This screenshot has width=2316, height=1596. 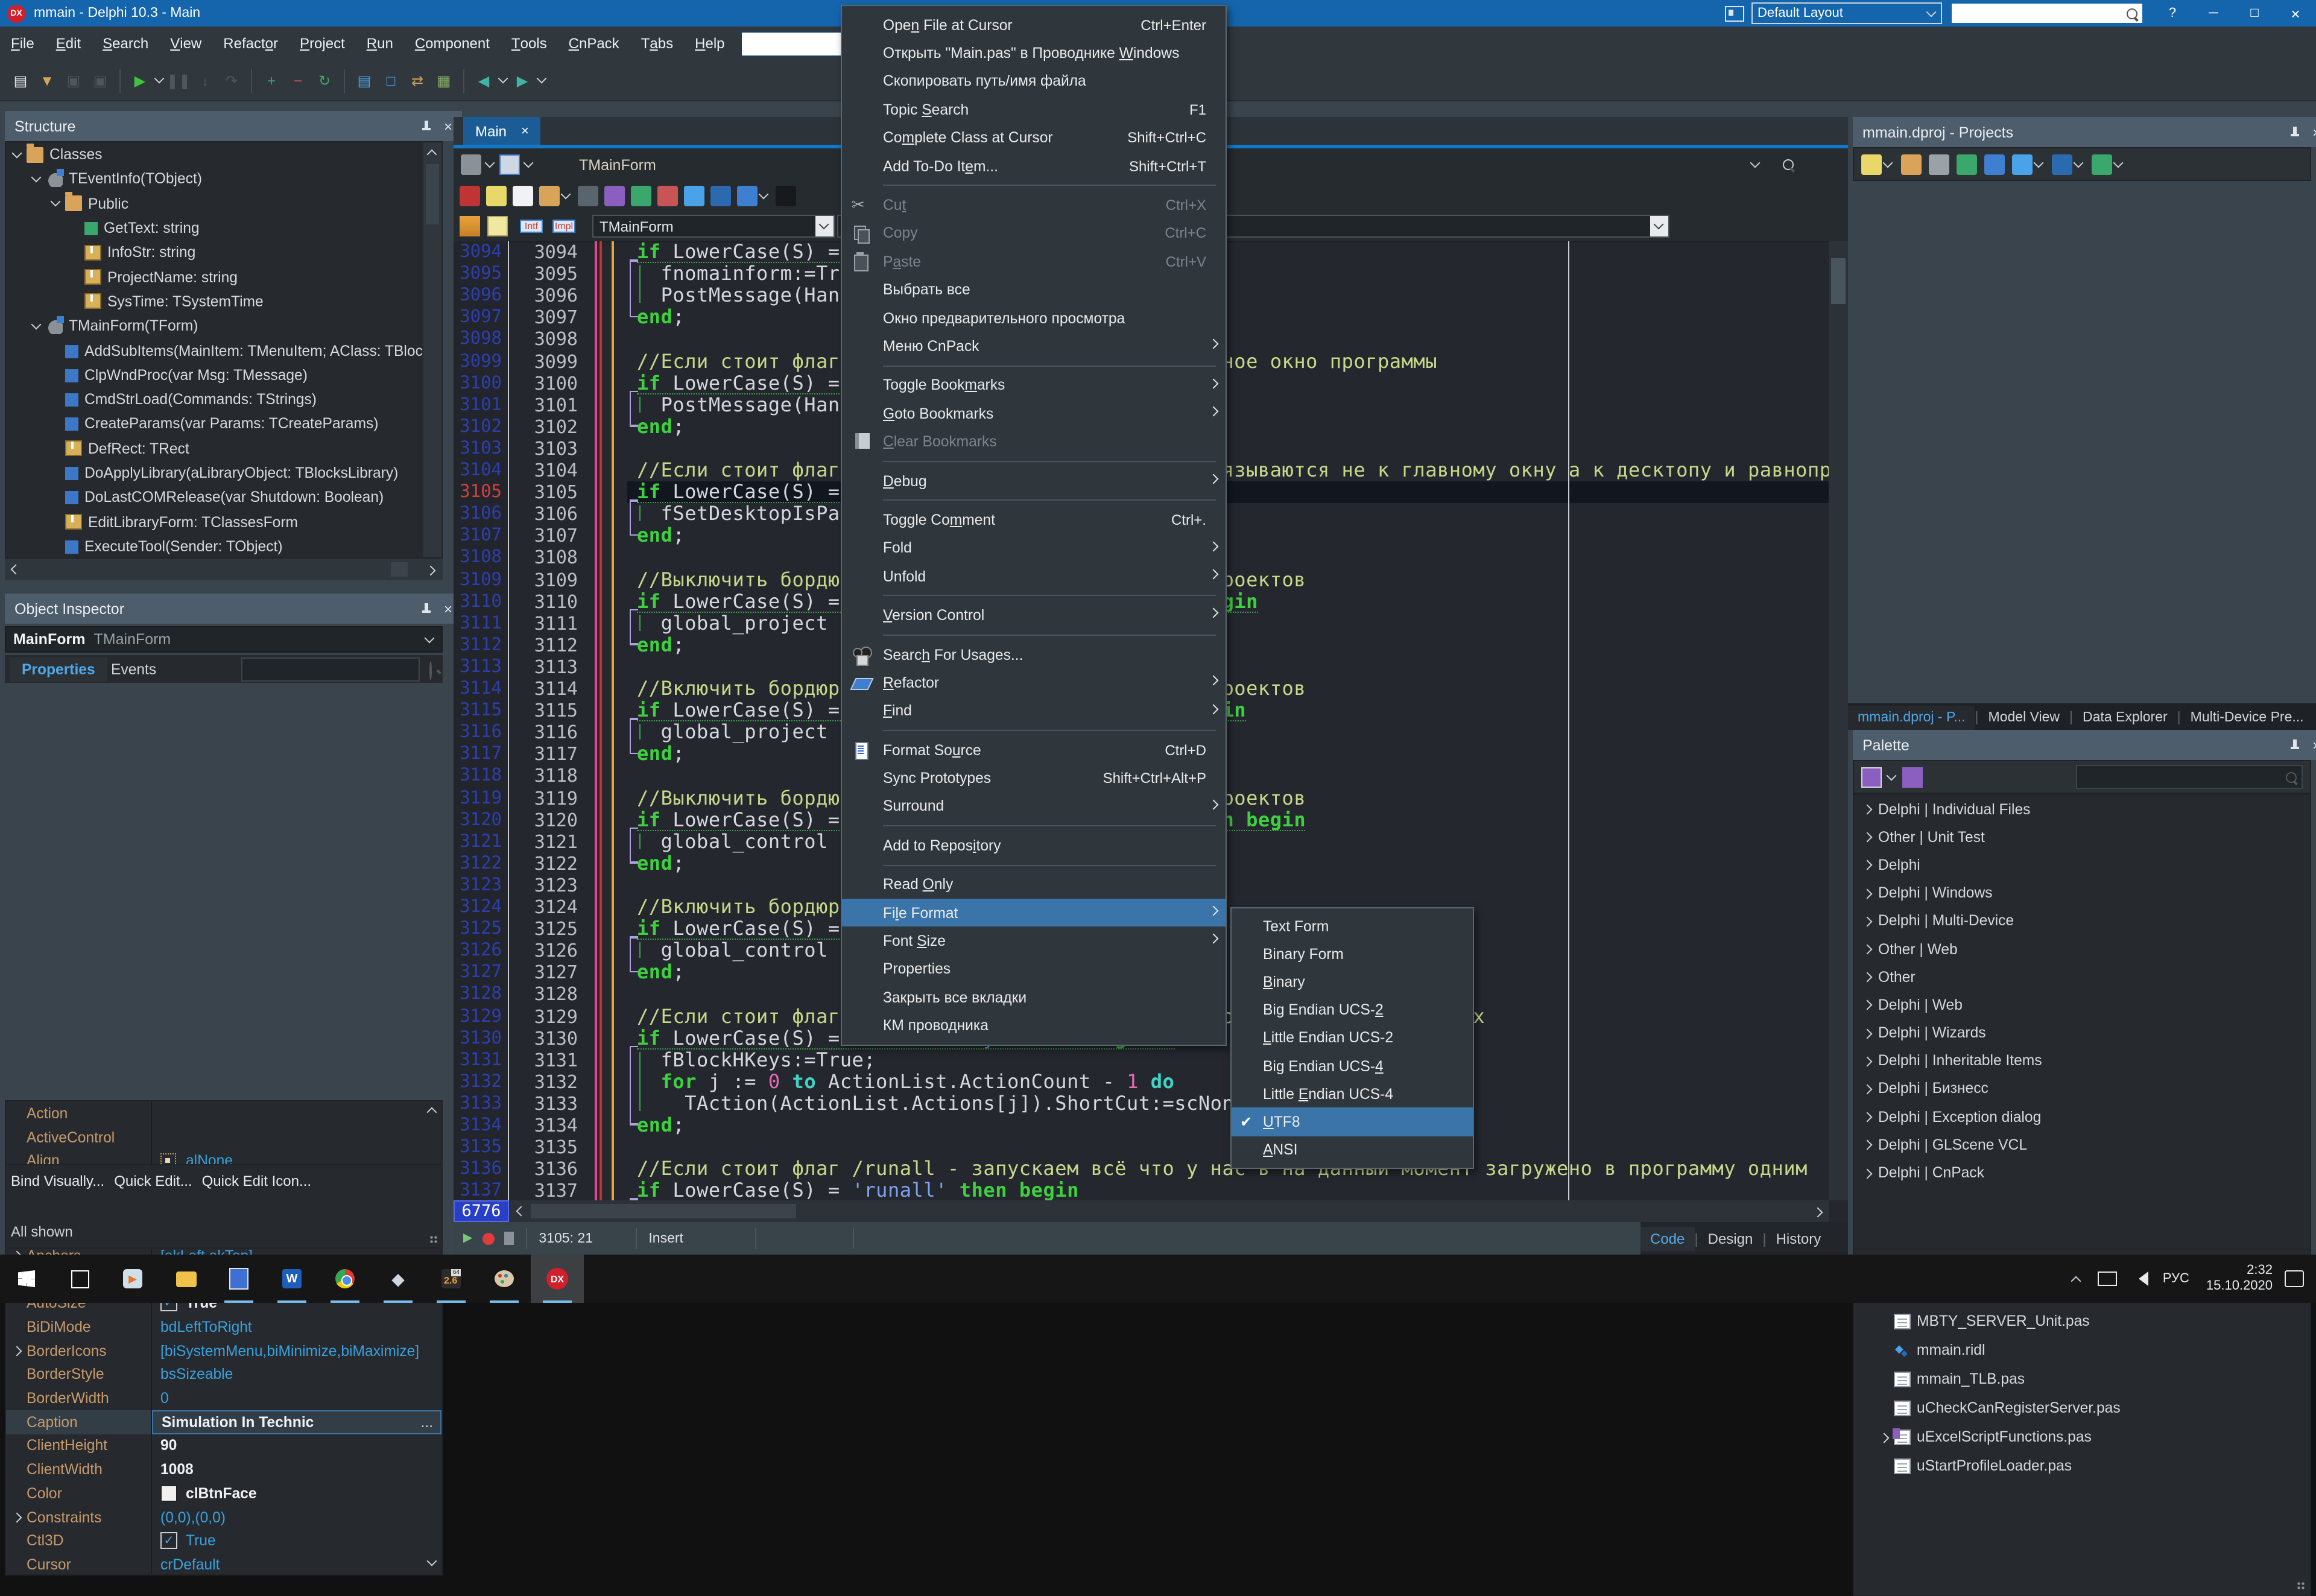 What do you see at coordinates (2039, 164) in the screenshot?
I see `compile-dropdown` at bounding box center [2039, 164].